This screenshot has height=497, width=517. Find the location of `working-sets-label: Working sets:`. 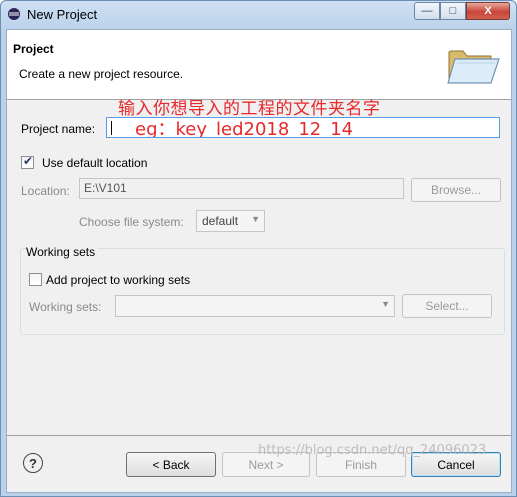

working-sets-label: Working sets: is located at coordinates (65, 307).